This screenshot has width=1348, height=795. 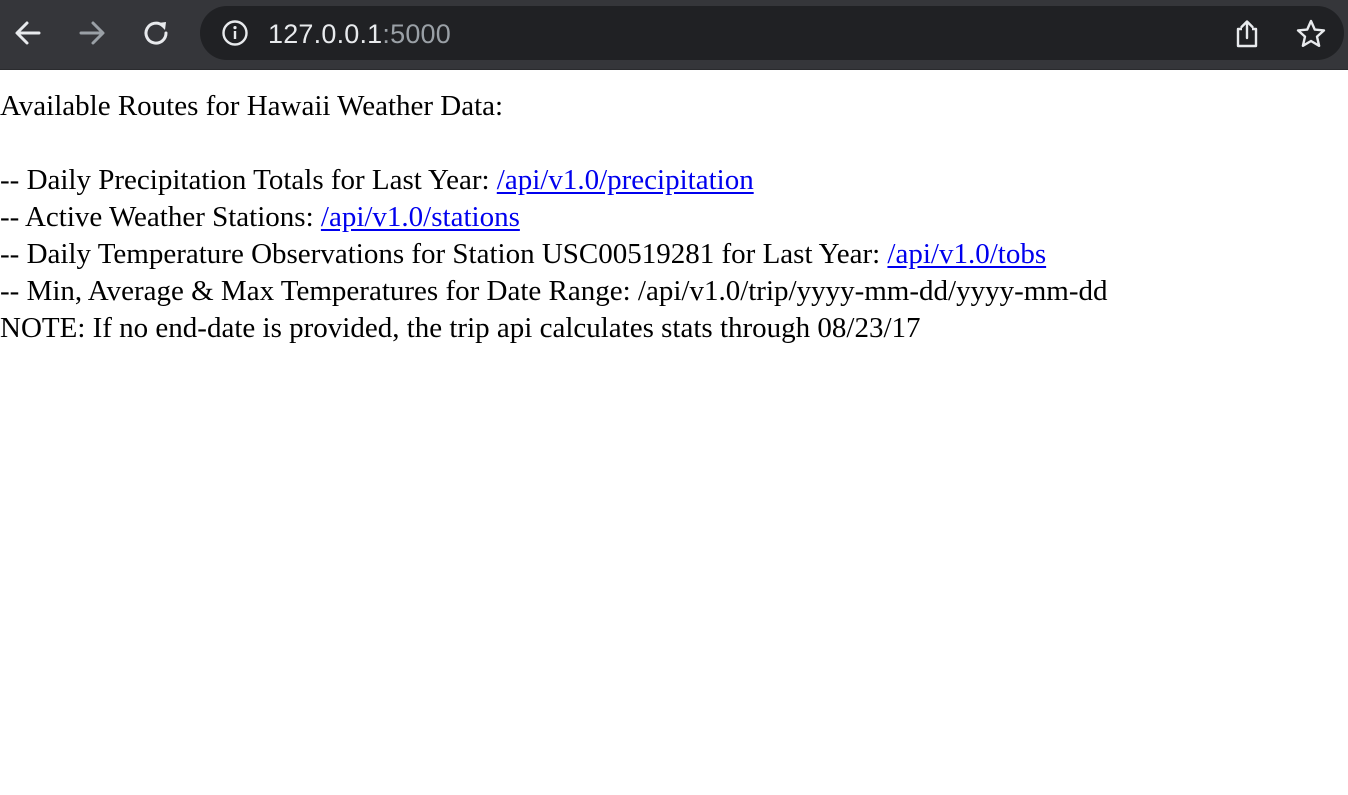 I want to click on address-bar: 127.0.0.1:5000, so click(x=772, y=33).